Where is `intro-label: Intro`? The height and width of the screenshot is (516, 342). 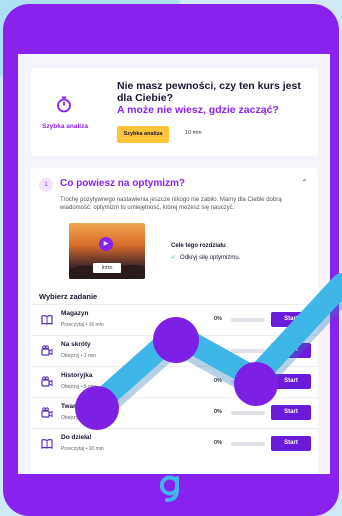 intro-label: Intro is located at coordinates (107, 268).